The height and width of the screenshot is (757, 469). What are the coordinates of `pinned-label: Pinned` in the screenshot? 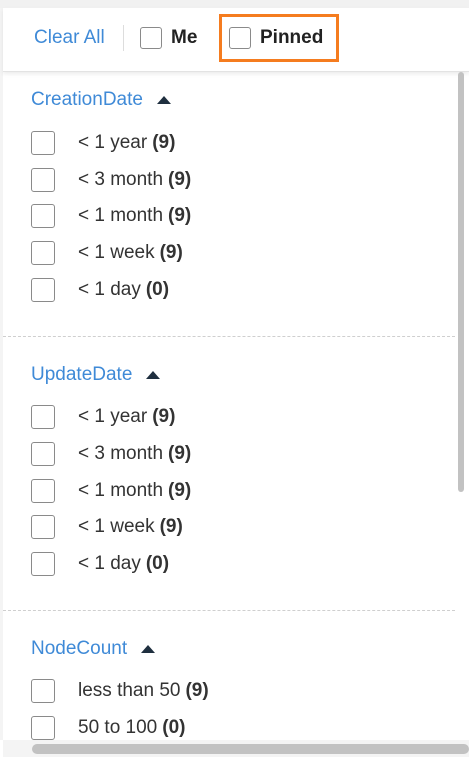 It's located at (292, 37).